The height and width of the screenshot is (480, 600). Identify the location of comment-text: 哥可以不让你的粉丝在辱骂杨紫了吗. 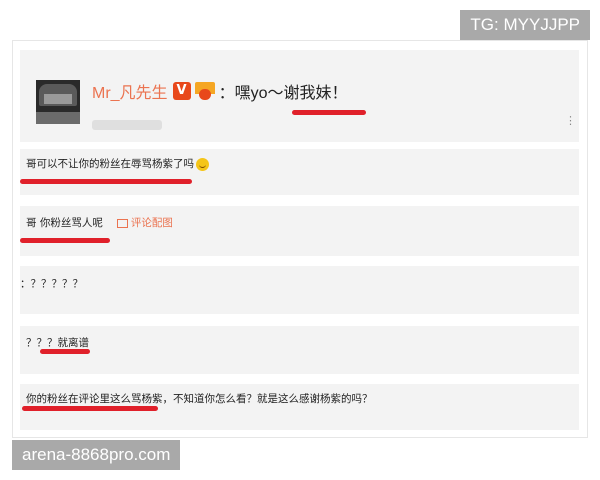
(110, 164).